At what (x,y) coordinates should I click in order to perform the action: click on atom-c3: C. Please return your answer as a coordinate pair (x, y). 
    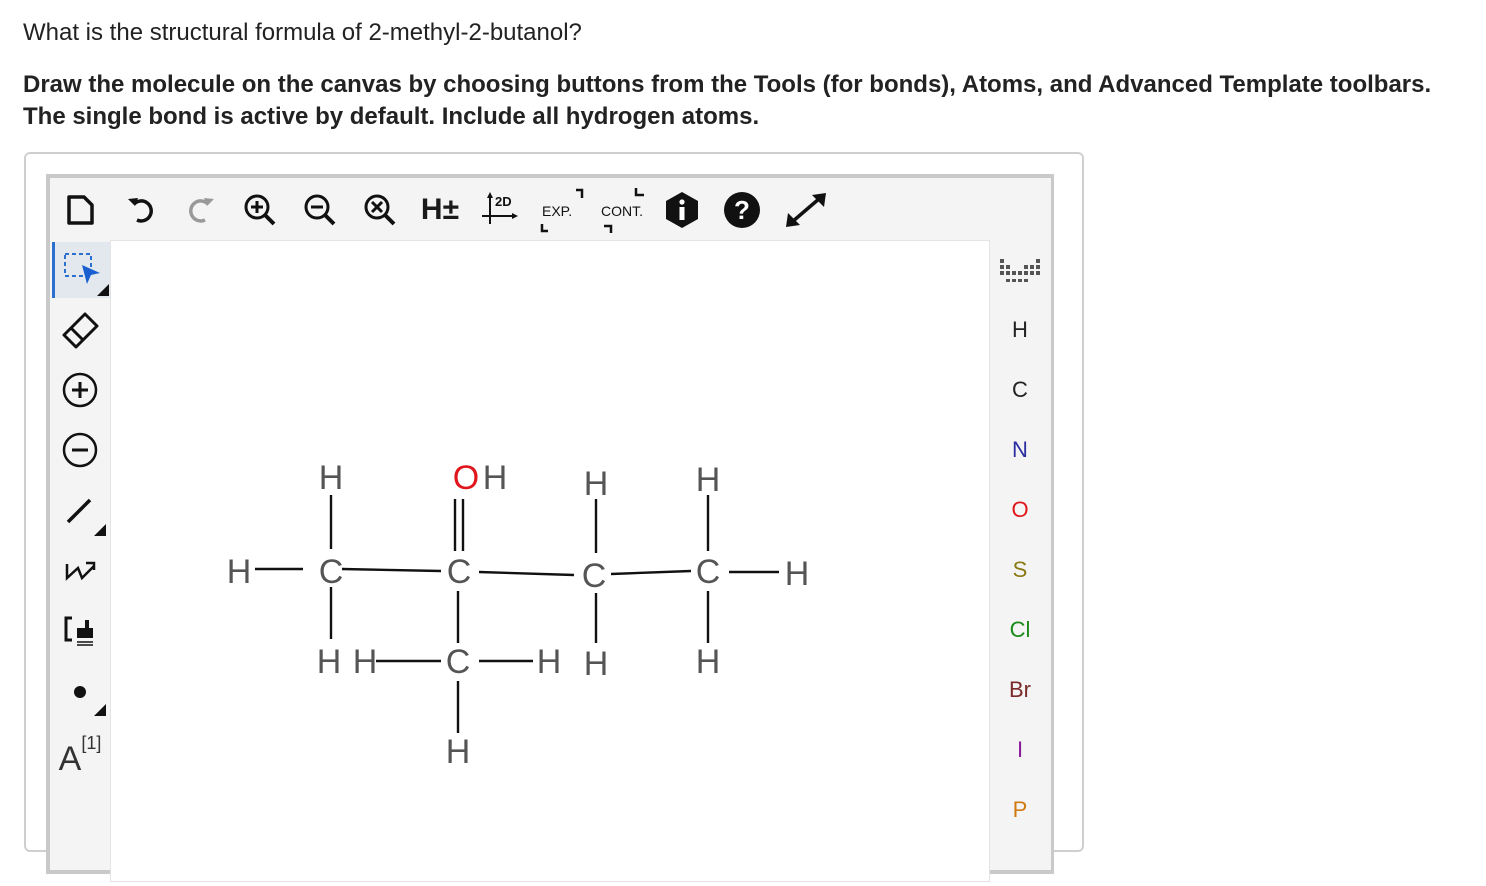
    Looking at the image, I should click on (594, 576).